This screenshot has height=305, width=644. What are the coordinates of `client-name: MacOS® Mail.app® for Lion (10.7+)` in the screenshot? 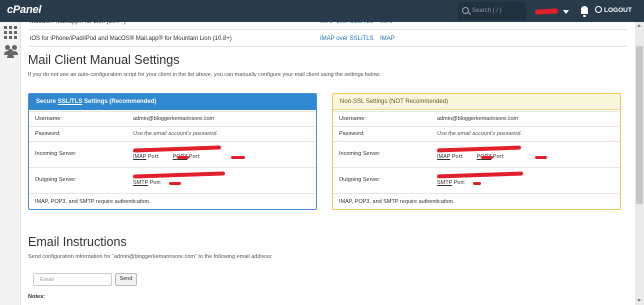 It's located at (78, 23).